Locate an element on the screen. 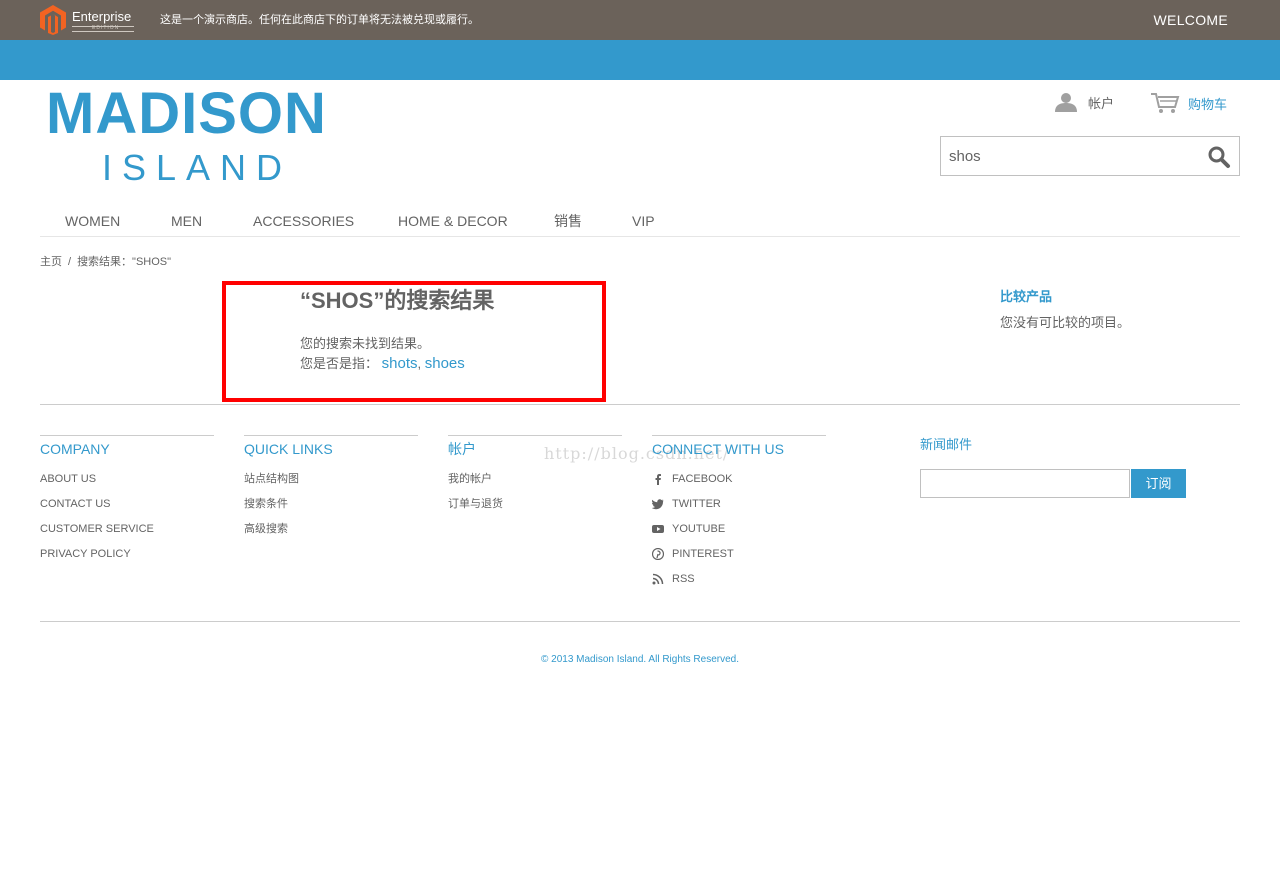 The width and height of the screenshot is (1280, 887). social-link-pinterest: PINTEREST is located at coordinates (693, 554).